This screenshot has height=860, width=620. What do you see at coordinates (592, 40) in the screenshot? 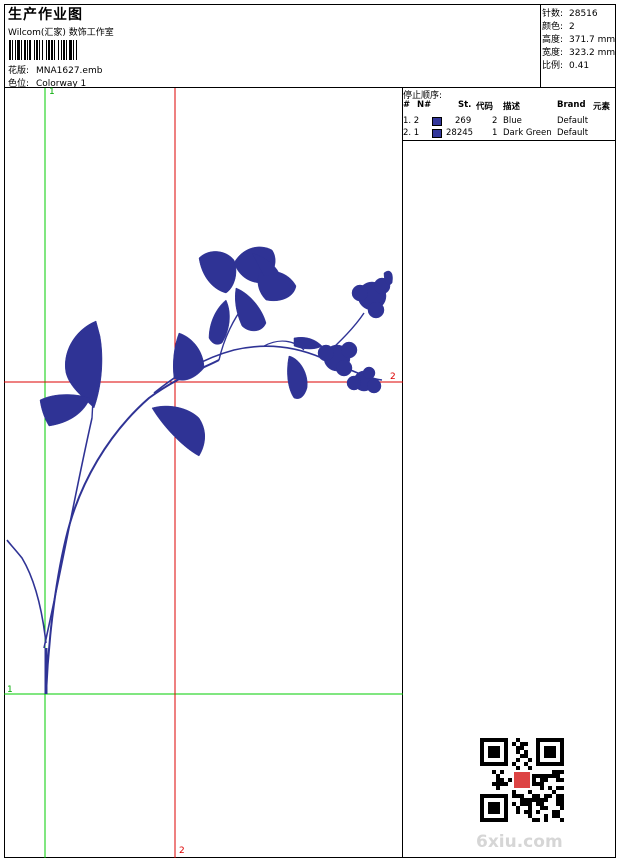
I see `stat-value: 371.7 mm` at bounding box center [592, 40].